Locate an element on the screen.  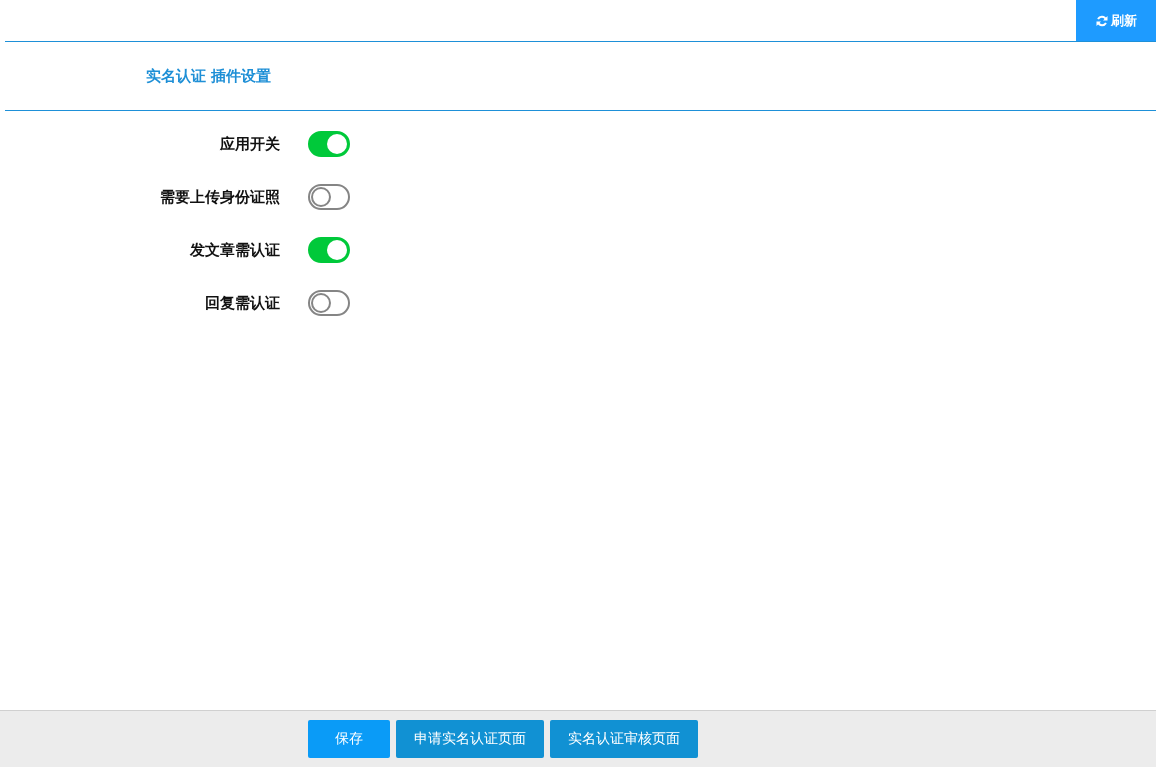
save-button: 保存 is located at coordinates (349, 739).